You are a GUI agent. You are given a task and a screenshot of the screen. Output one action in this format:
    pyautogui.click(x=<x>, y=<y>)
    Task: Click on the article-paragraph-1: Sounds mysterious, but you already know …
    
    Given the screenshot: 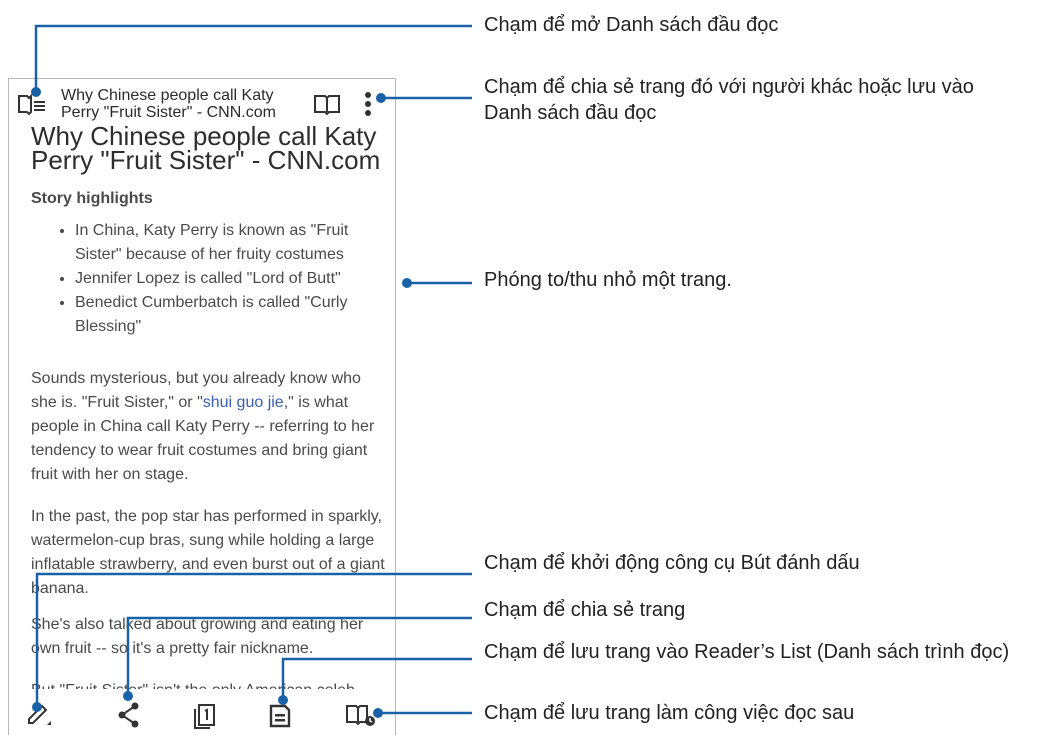 What is the action you would take?
    pyautogui.click(x=211, y=427)
    